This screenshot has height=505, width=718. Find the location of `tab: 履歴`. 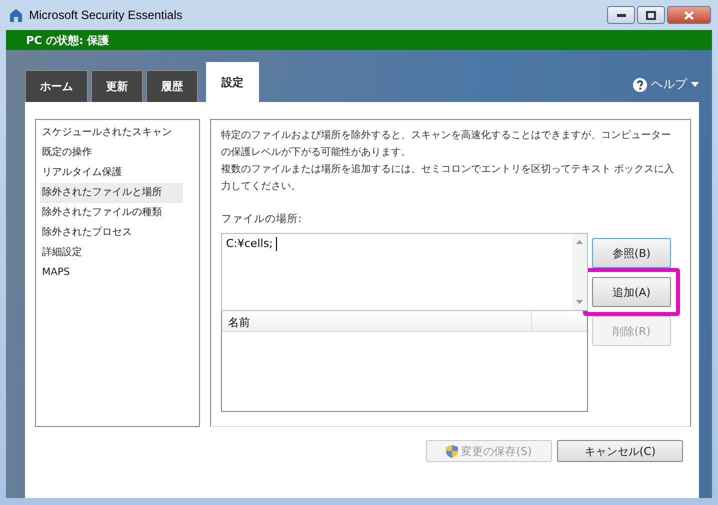

tab: 履歴 is located at coordinates (172, 86).